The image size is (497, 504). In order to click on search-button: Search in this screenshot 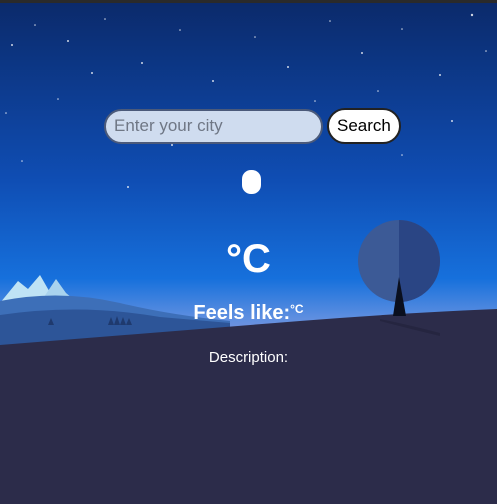, I will do `click(364, 126)`.